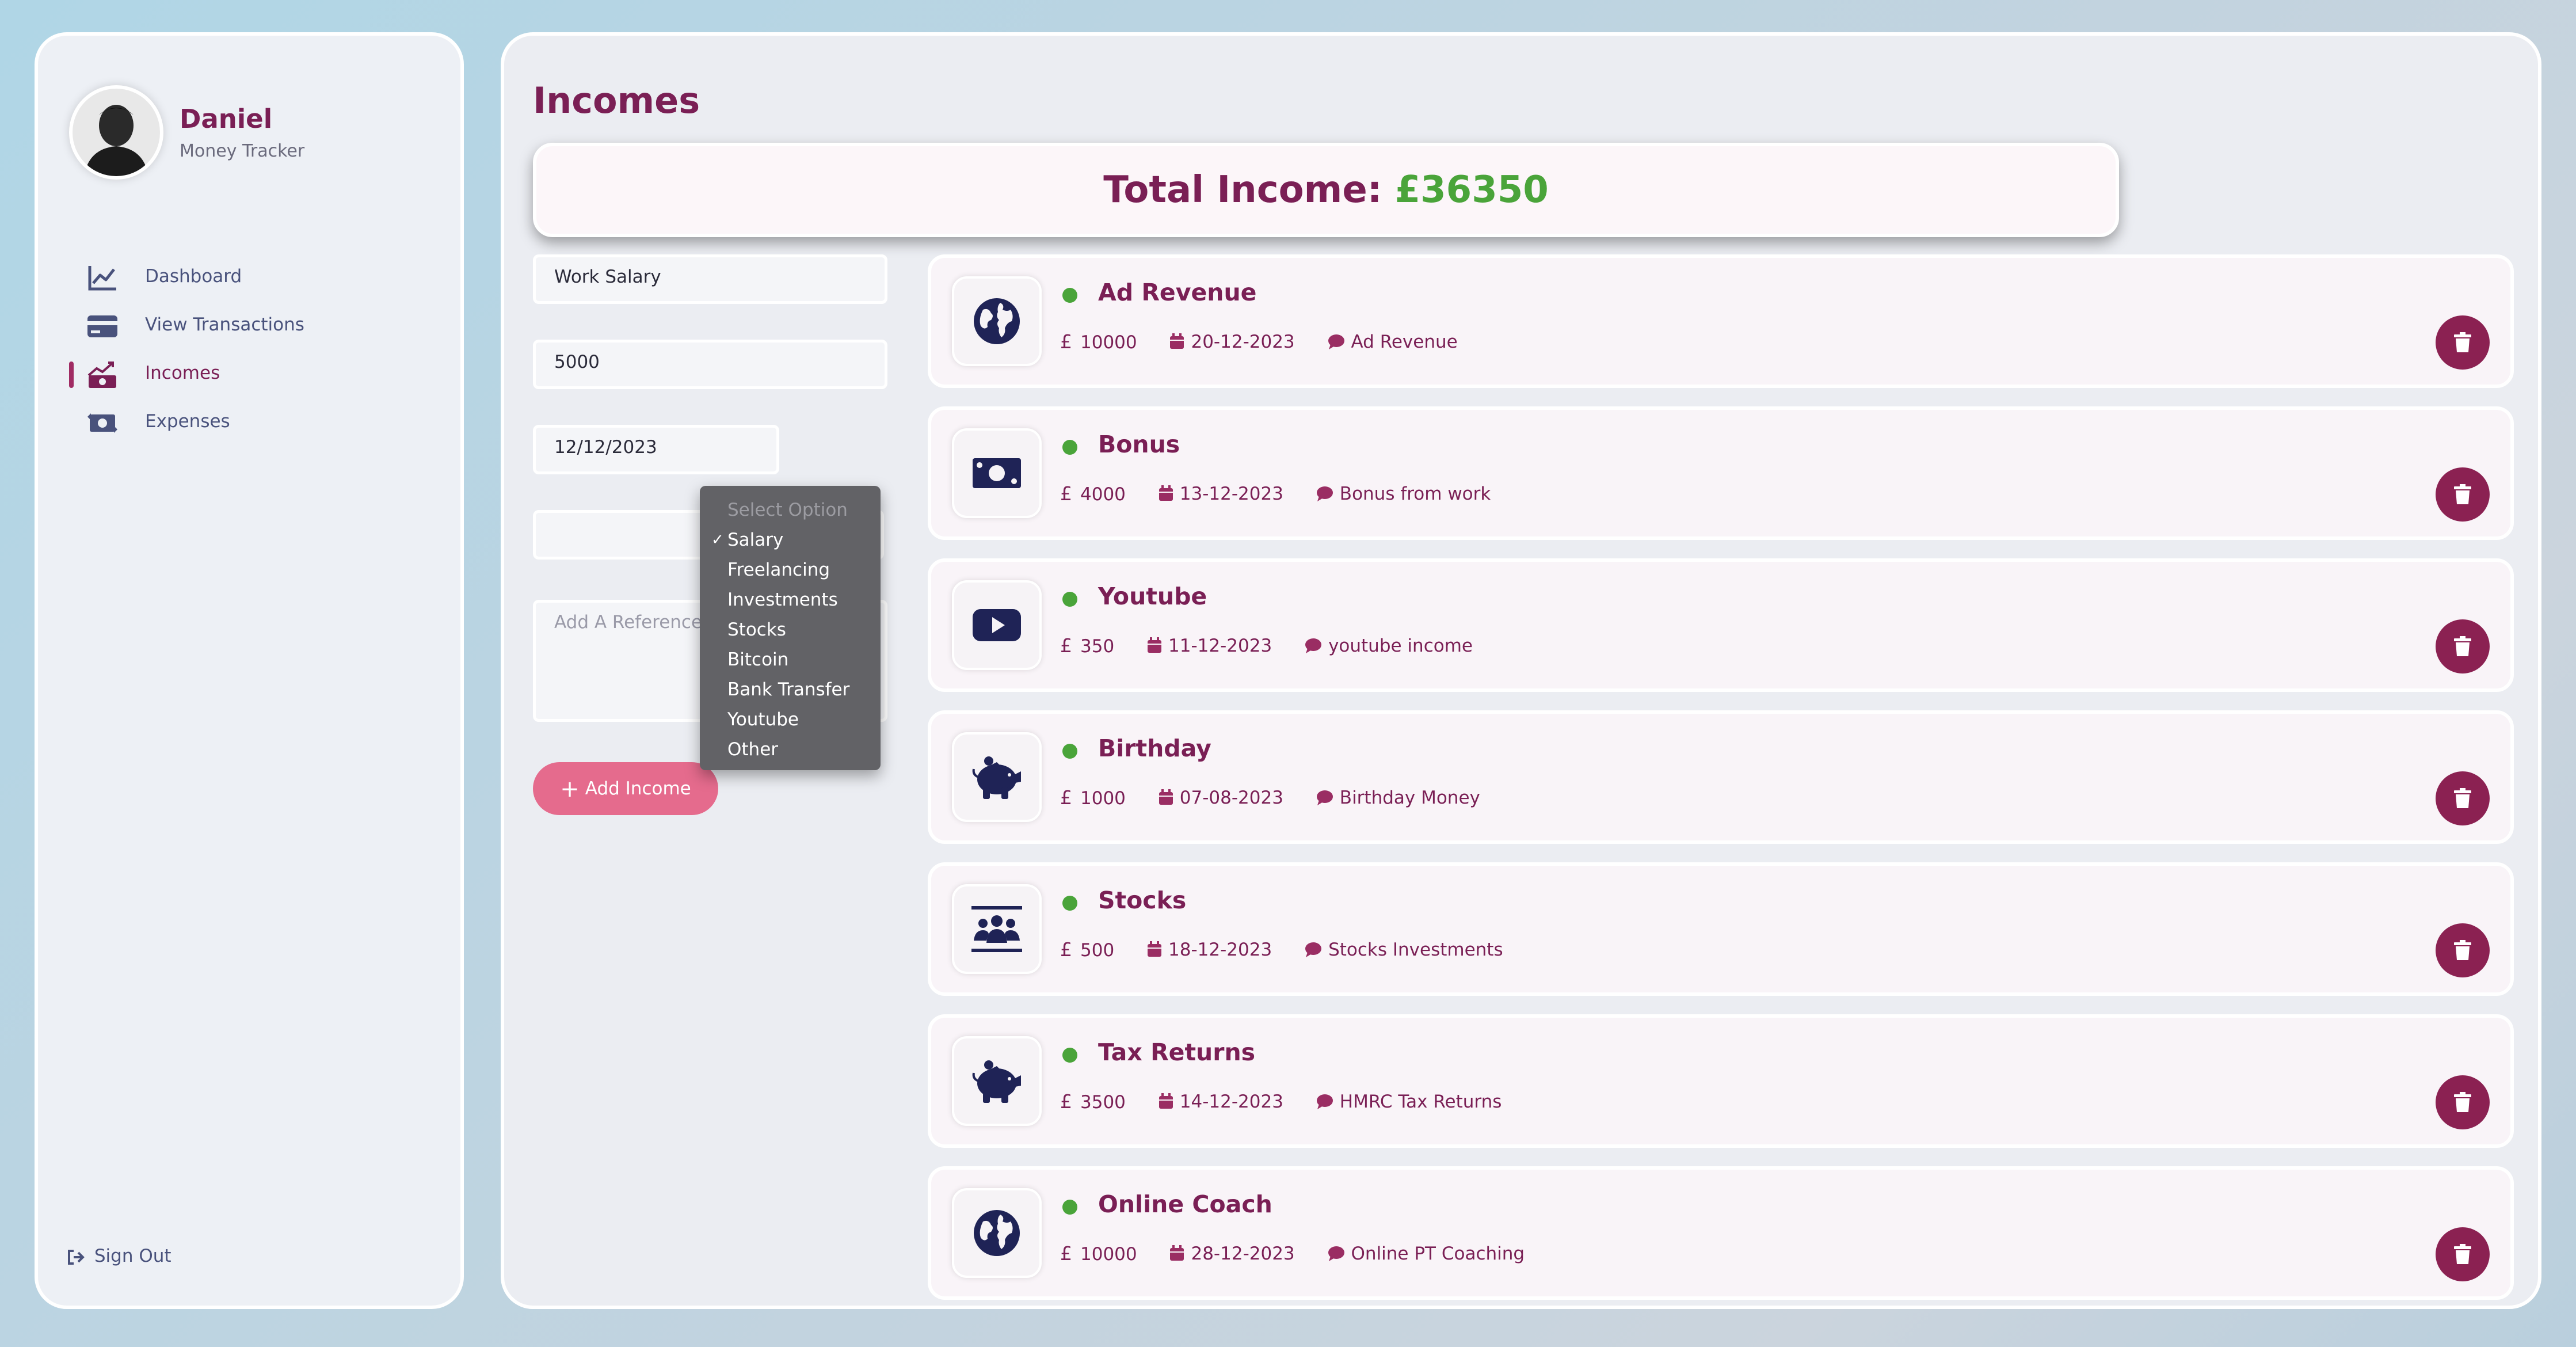  What do you see at coordinates (1400, 645) in the screenshot?
I see `description-value: youtube income` at bounding box center [1400, 645].